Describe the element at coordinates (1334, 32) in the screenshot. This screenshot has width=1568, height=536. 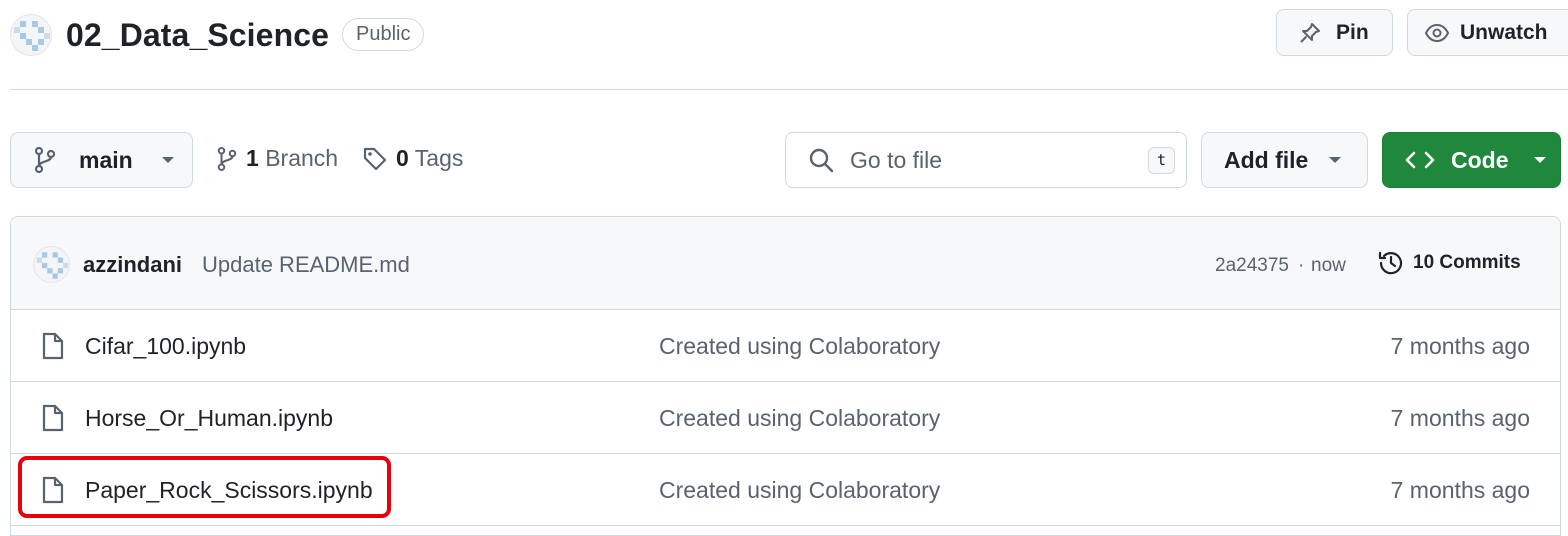
I see `pin-button: Pin` at that location.